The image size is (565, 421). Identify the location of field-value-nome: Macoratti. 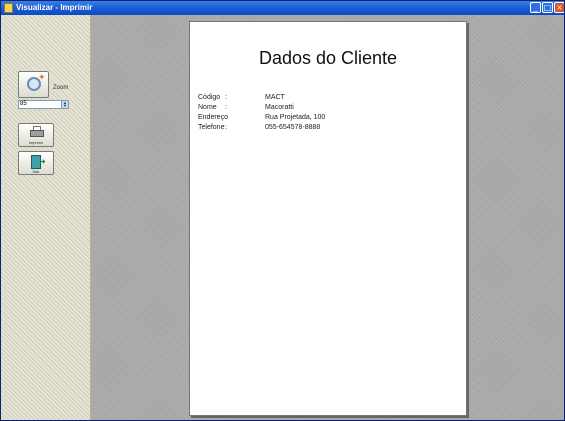
(279, 107).